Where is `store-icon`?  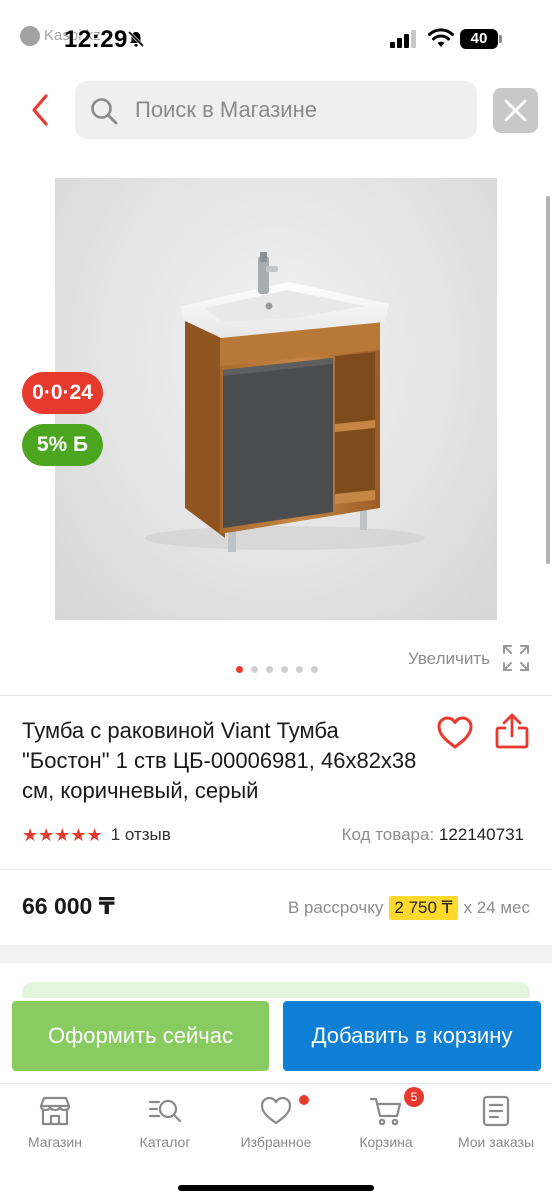 store-icon is located at coordinates (55, 1111).